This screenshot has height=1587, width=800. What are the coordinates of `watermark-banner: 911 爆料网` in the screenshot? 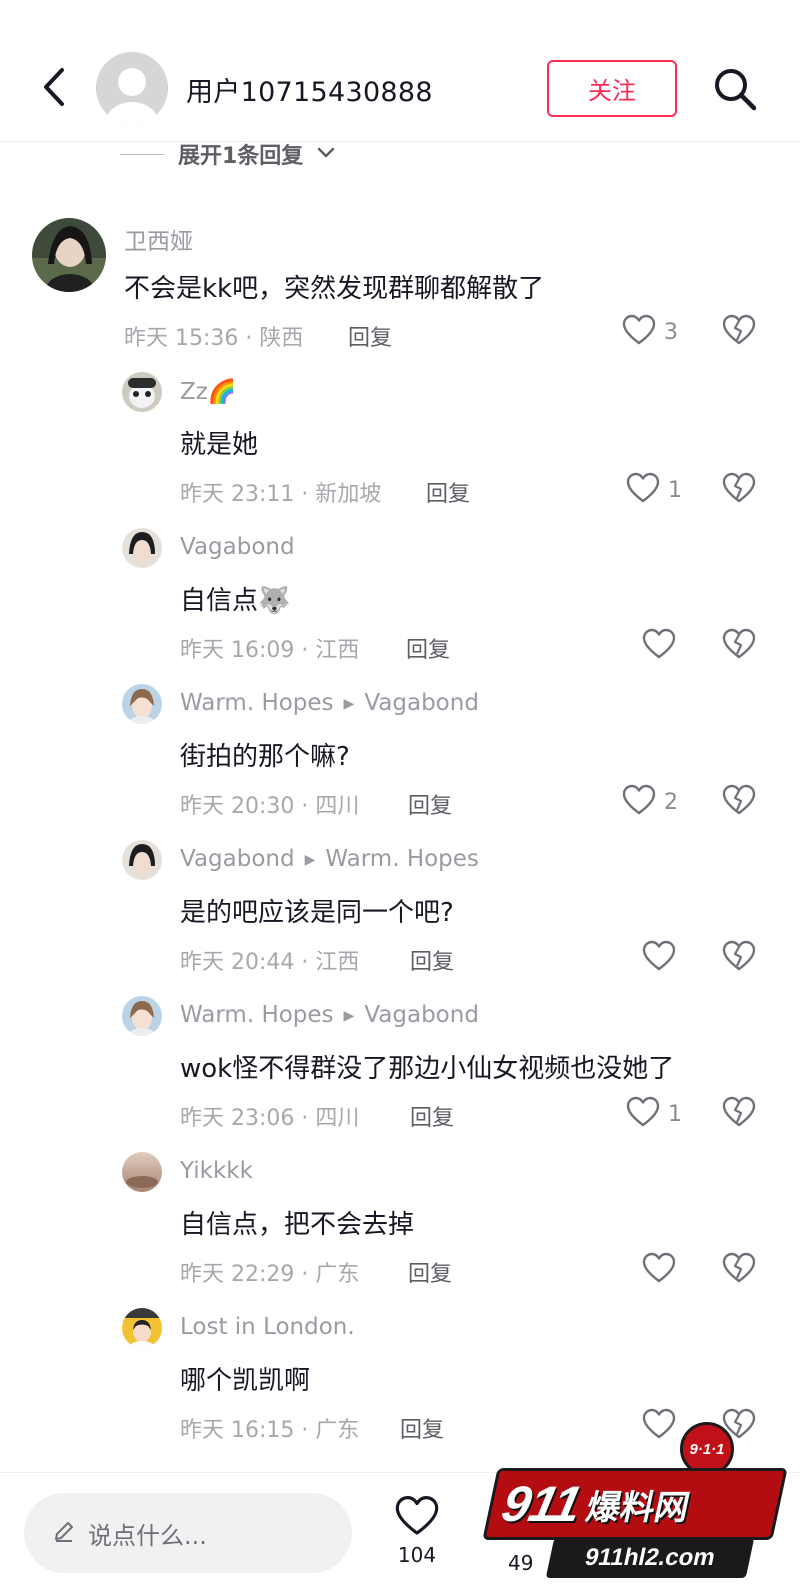 It's located at (635, 1504).